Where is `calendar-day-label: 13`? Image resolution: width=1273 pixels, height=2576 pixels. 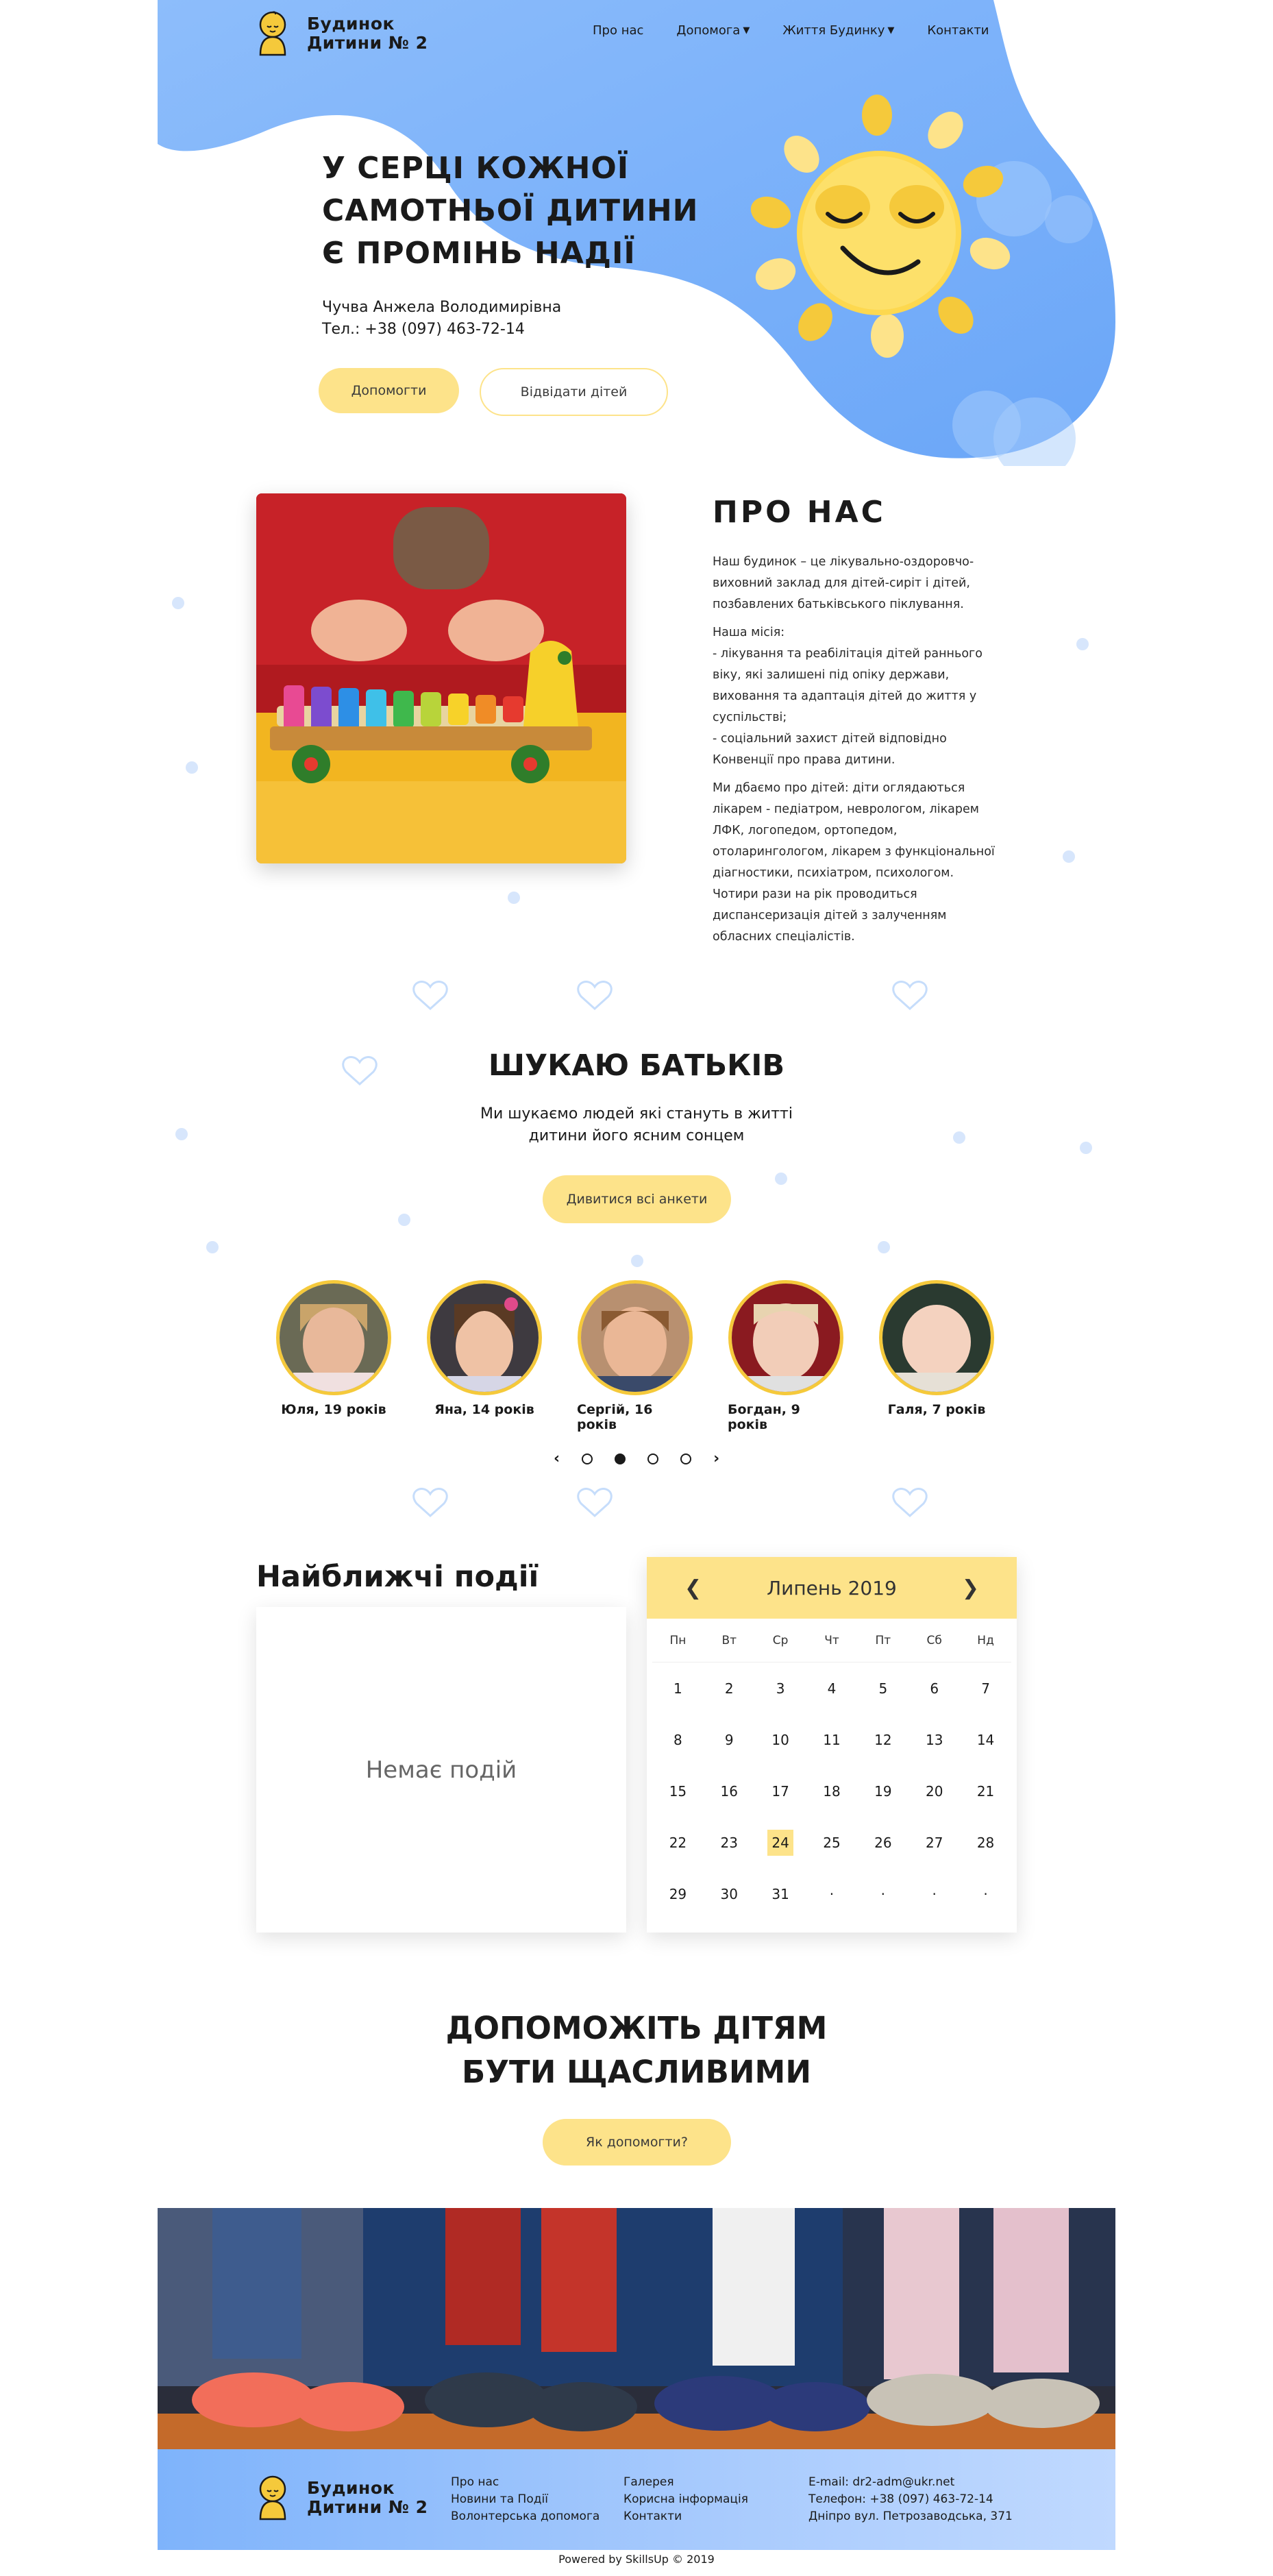
calendar-day-label: 13 is located at coordinates (934, 1740).